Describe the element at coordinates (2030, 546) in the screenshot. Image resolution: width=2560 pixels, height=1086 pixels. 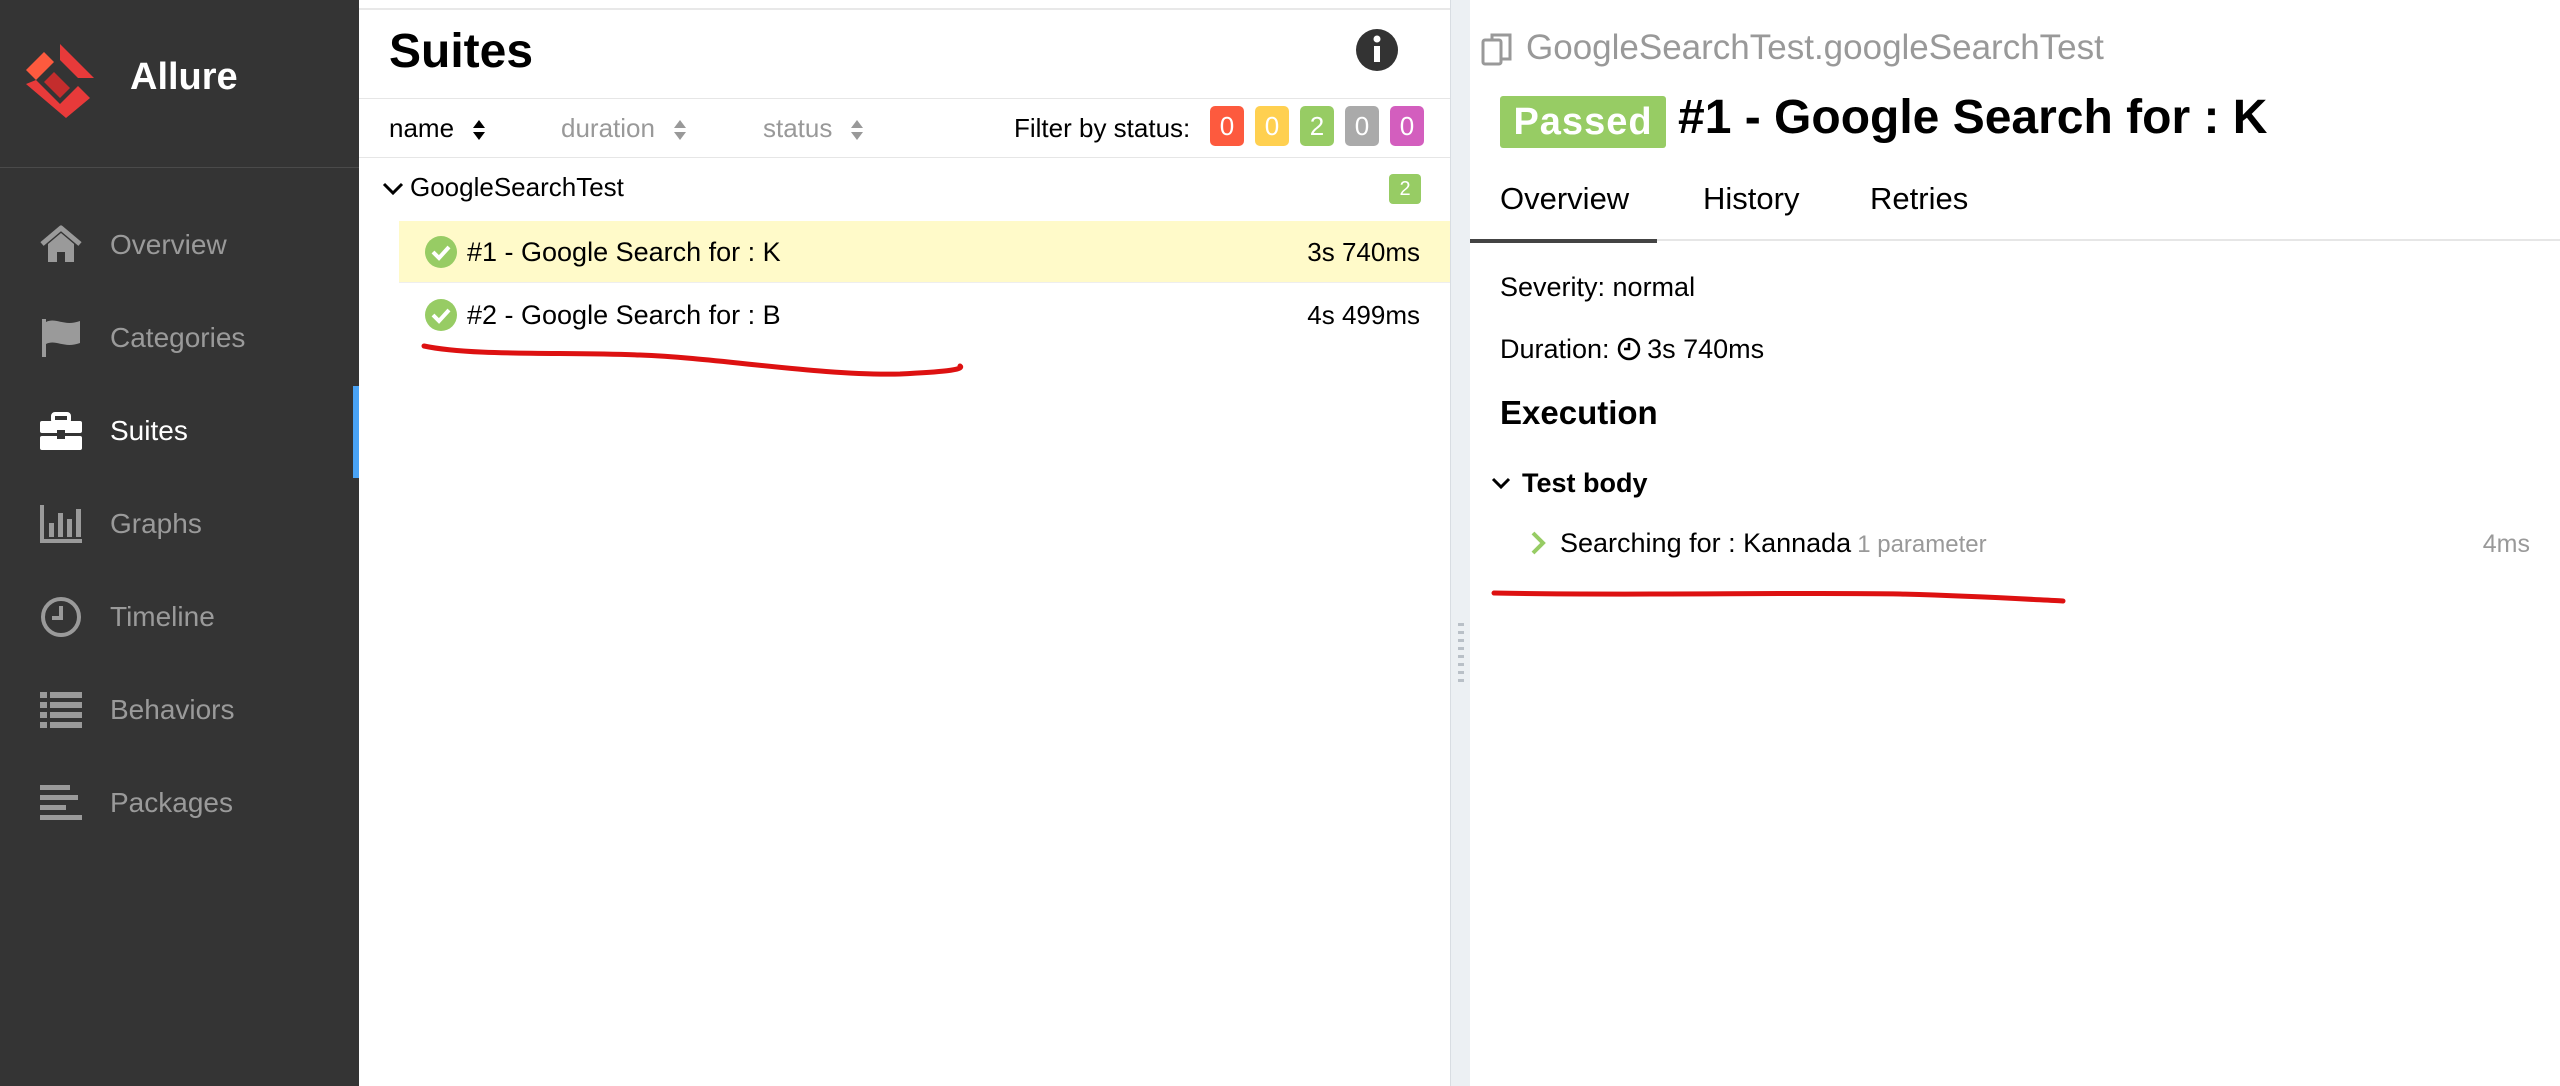
I see `step-row: Searching for : Kannada 1 parameter 4ms` at that location.